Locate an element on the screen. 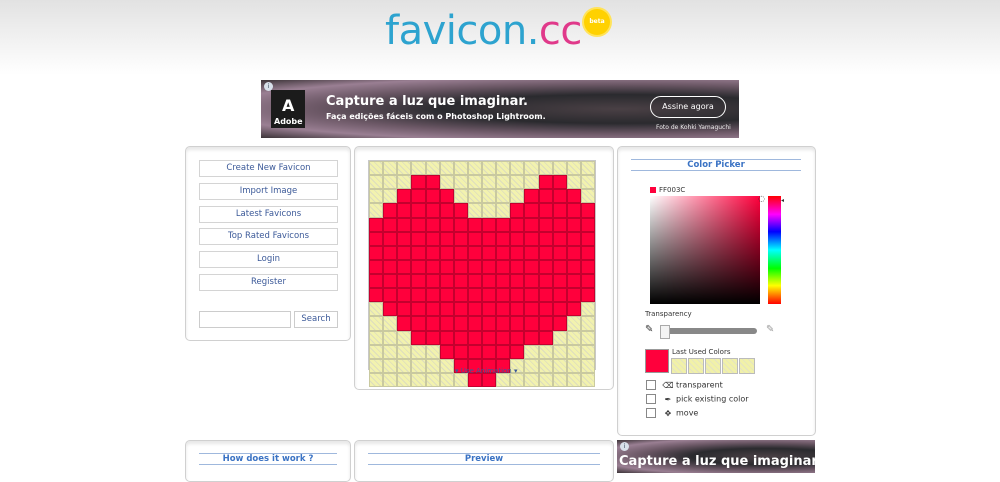 This screenshot has height=482, width=1000. transparency-slider-knob is located at coordinates (665, 332).